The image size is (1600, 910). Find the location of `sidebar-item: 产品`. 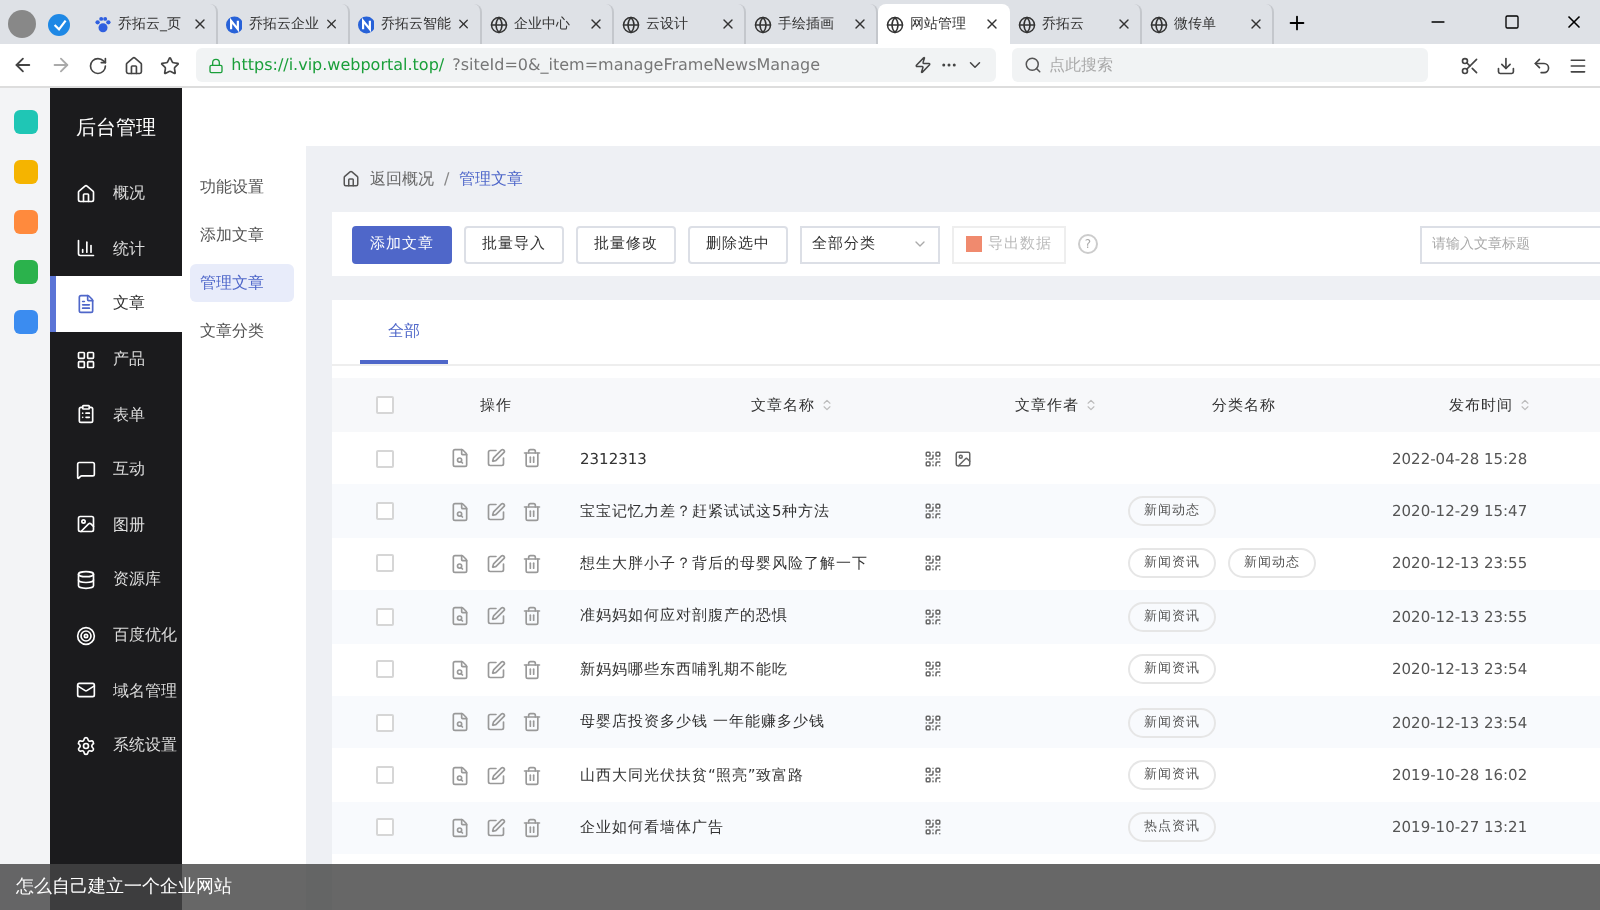

sidebar-item: 产品 is located at coordinates (116, 359).